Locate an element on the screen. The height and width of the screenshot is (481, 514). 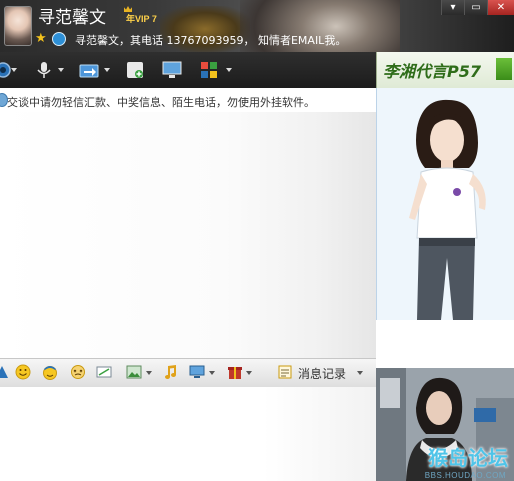
menu-button: ▾ is located at coordinates (452, 7).